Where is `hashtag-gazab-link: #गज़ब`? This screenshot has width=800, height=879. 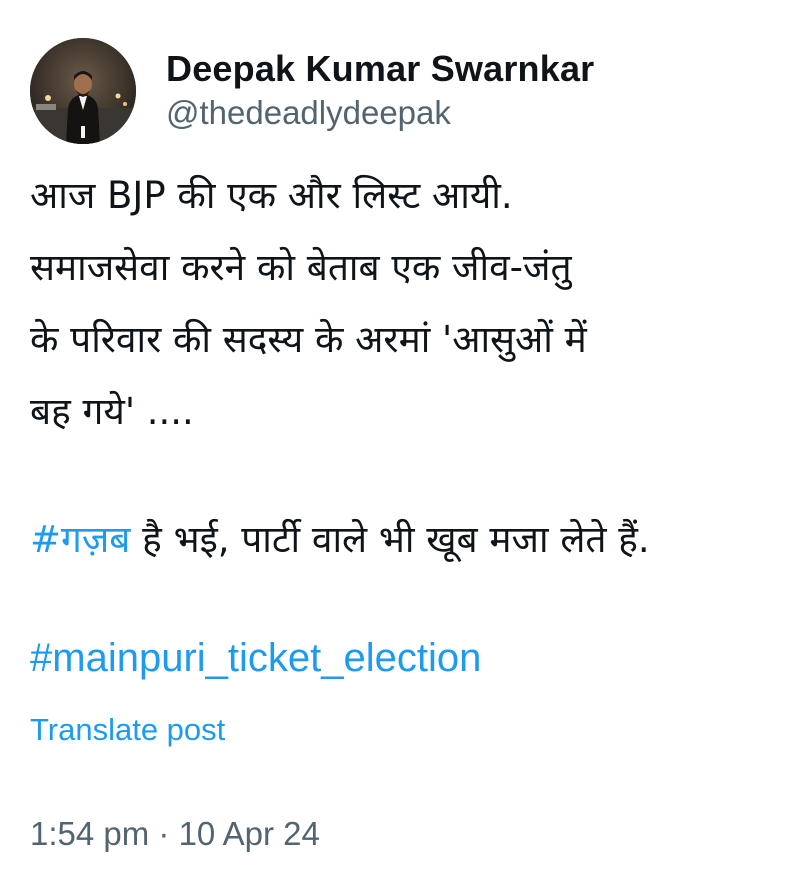
hashtag-gazab-link: #गज़ब is located at coordinates (80, 539).